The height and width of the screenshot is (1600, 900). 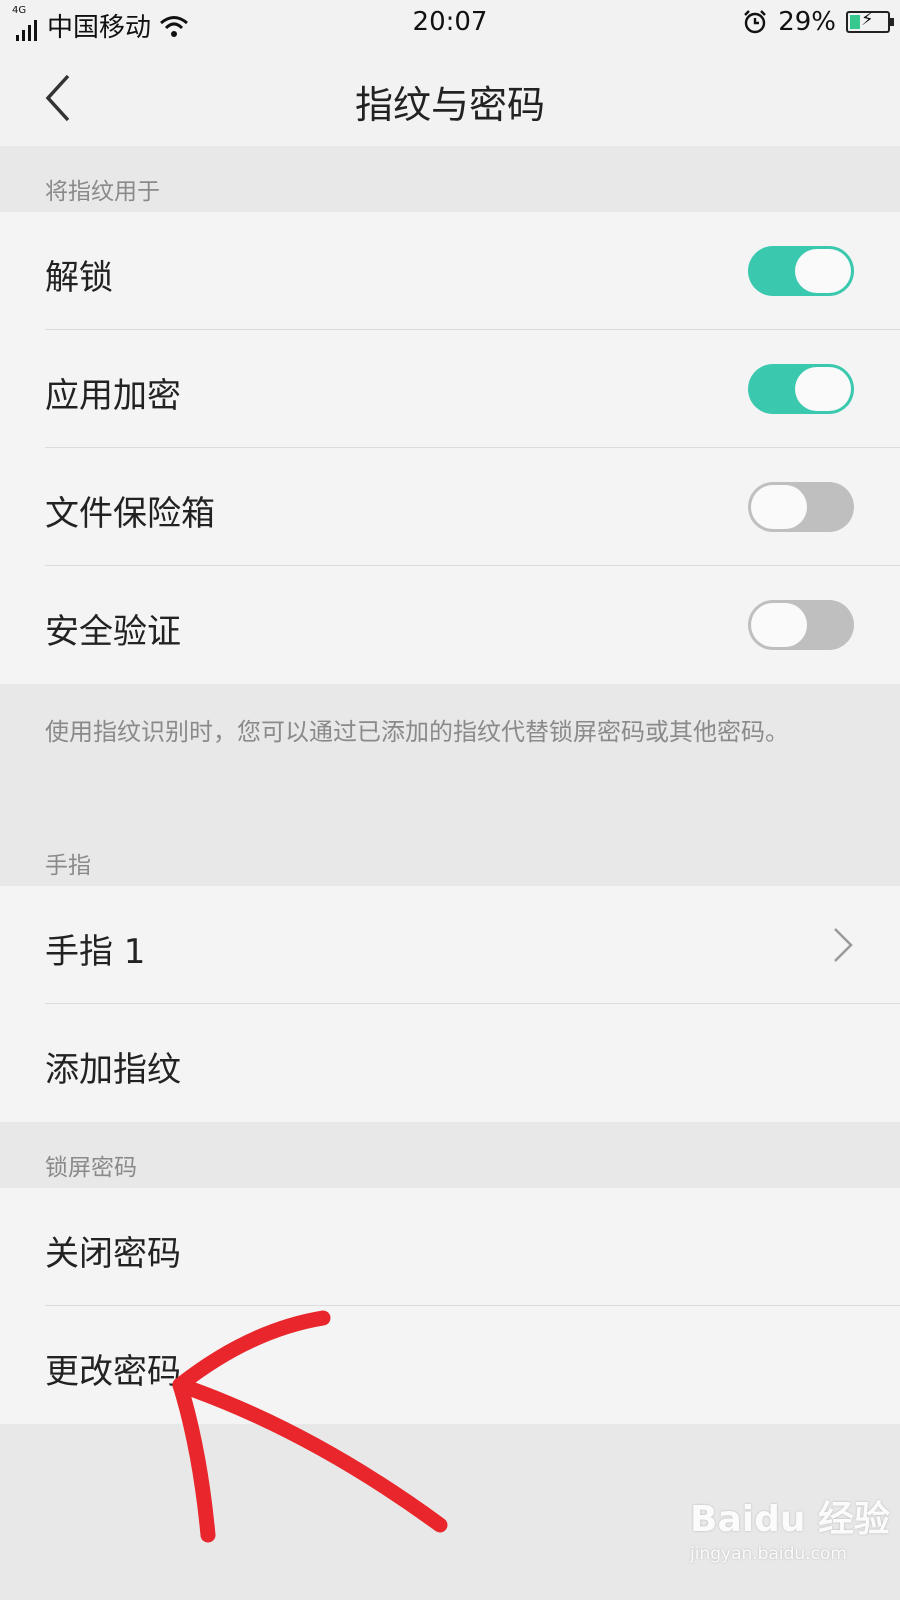 I want to click on setting-label: 安全验证, so click(x=113, y=632).